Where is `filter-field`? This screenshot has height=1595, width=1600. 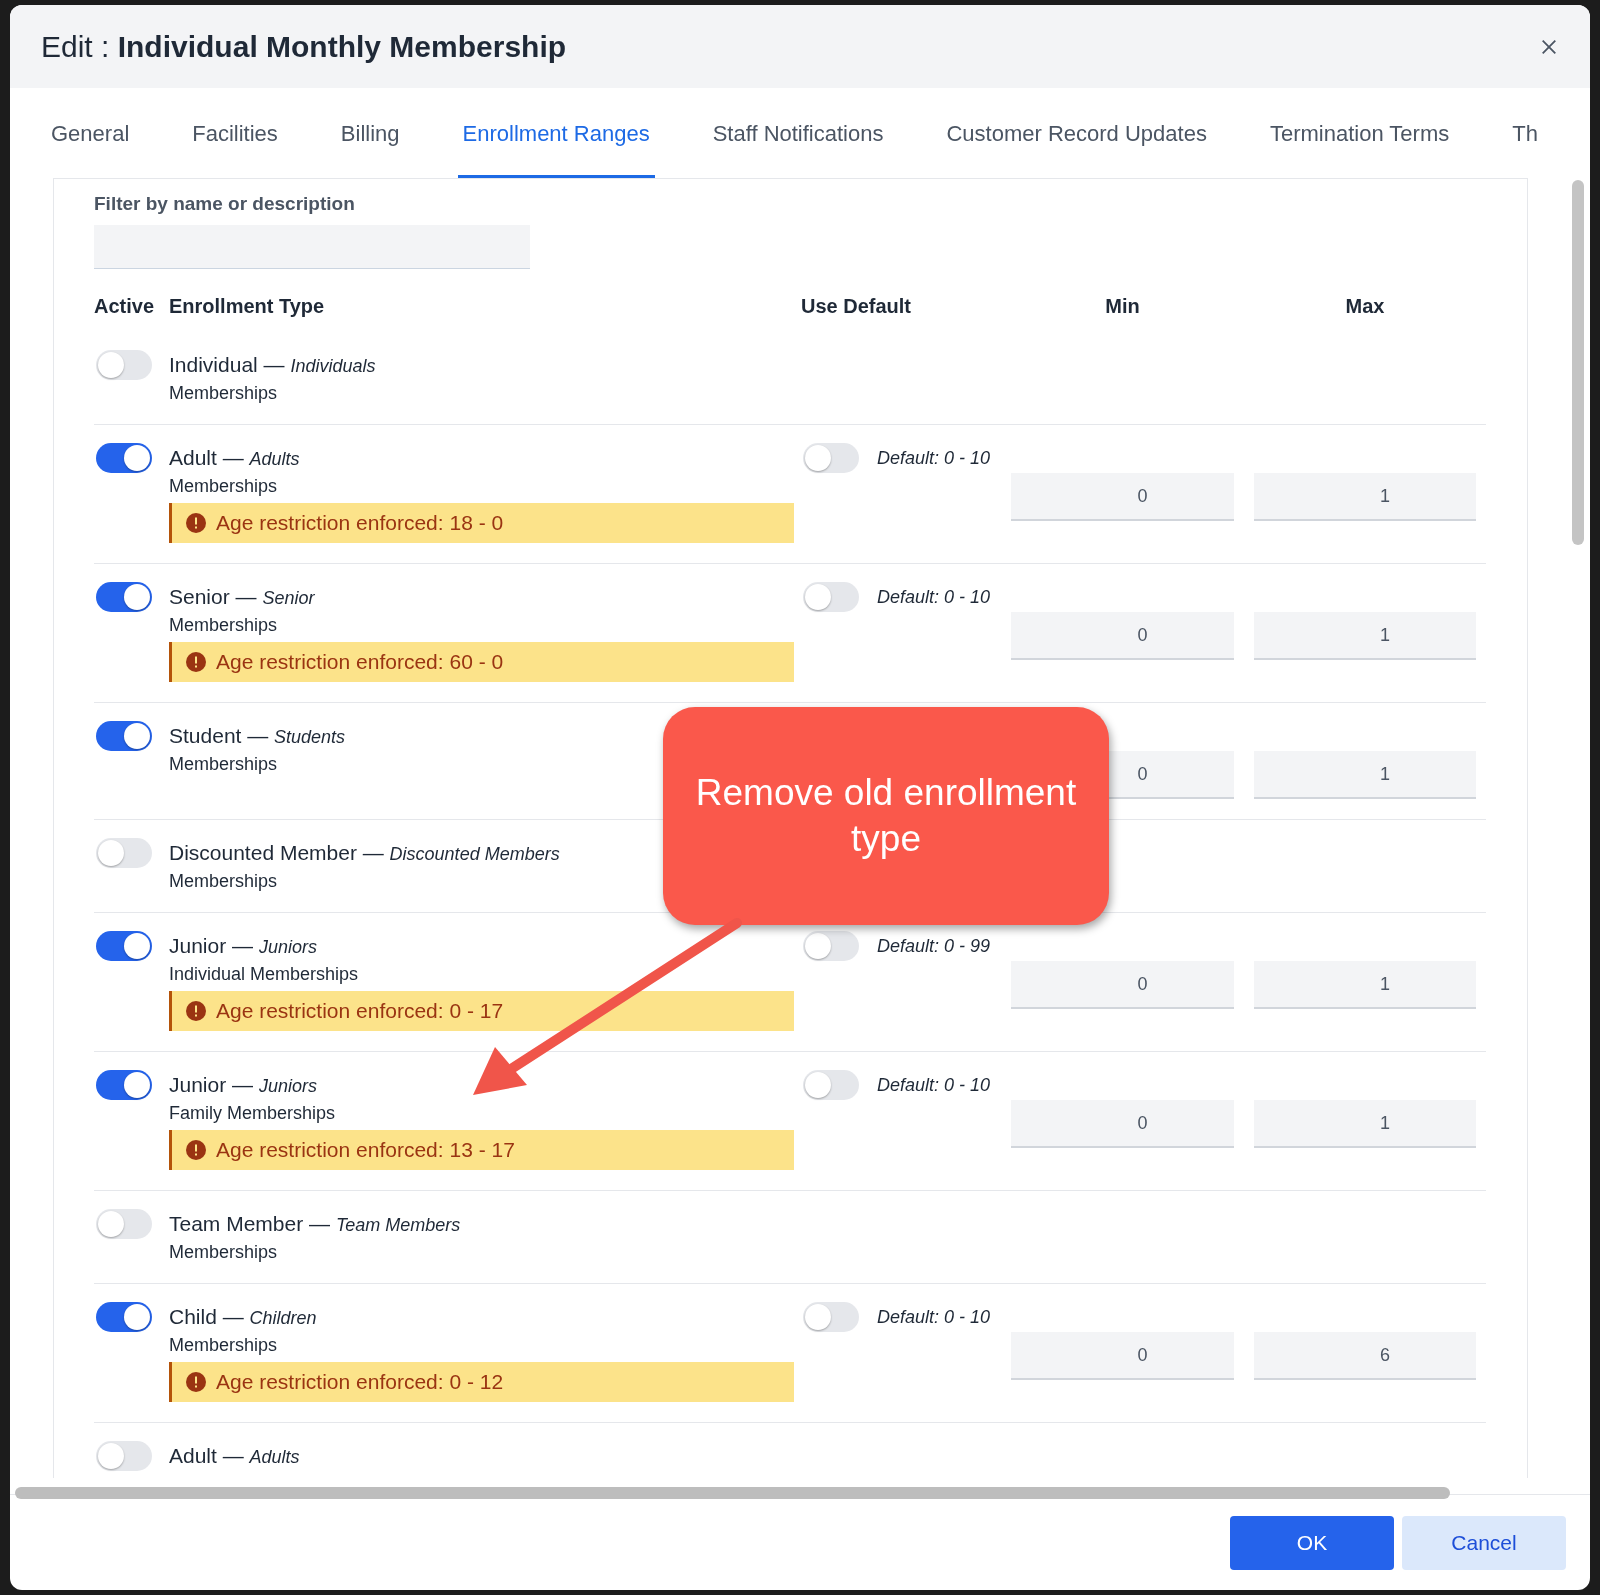
filter-field is located at coordinates (312, 247).